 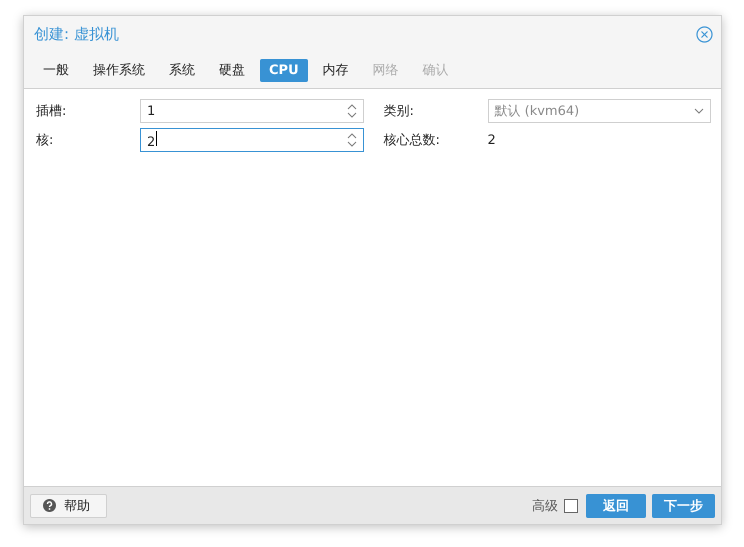 I want to click on field-label: 核:, so click(x=45, y=140).